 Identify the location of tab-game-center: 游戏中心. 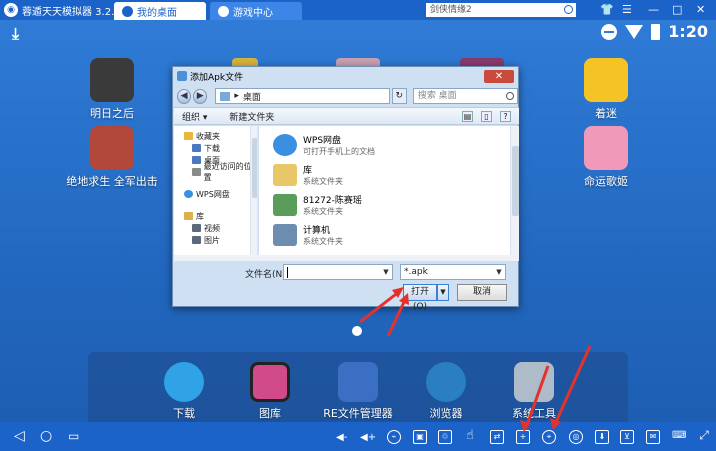
(256, 11).